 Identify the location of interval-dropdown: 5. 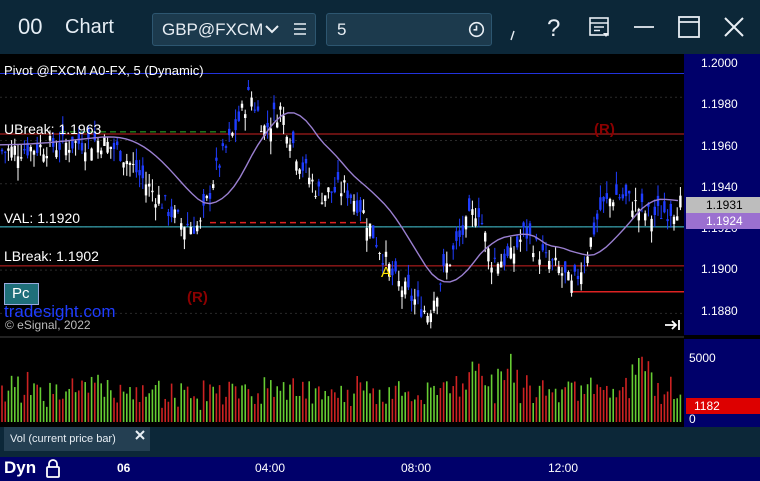
(409, 29).